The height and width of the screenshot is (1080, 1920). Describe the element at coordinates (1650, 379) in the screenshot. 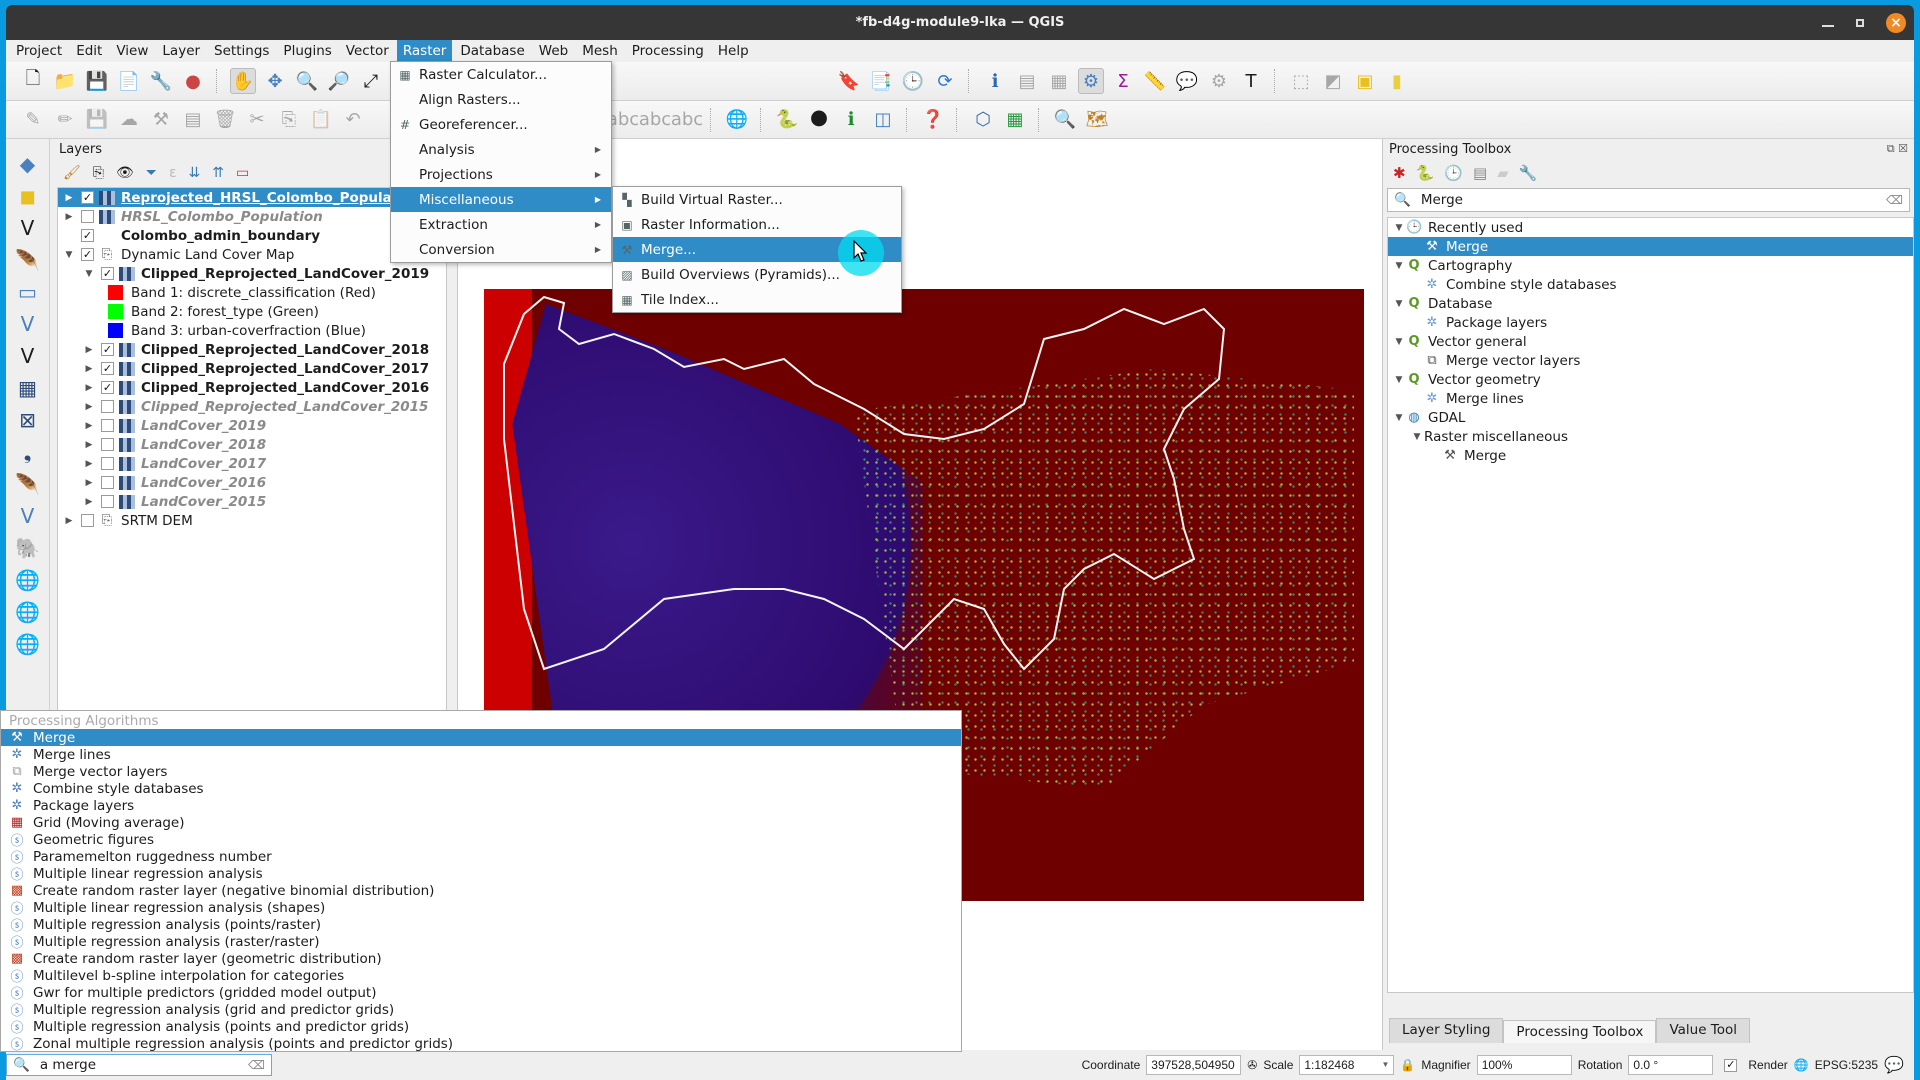

I see `toolbox-group: ▼ Q Vector geometry` at that location.